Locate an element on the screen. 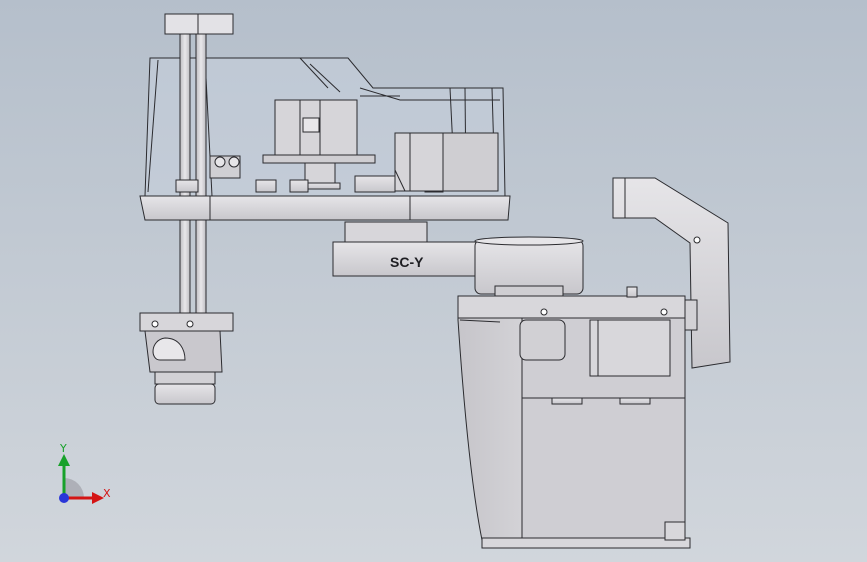 The width and height of the screenshot is (867, 562). z-axis-dot is located at coordinates (64, 498).